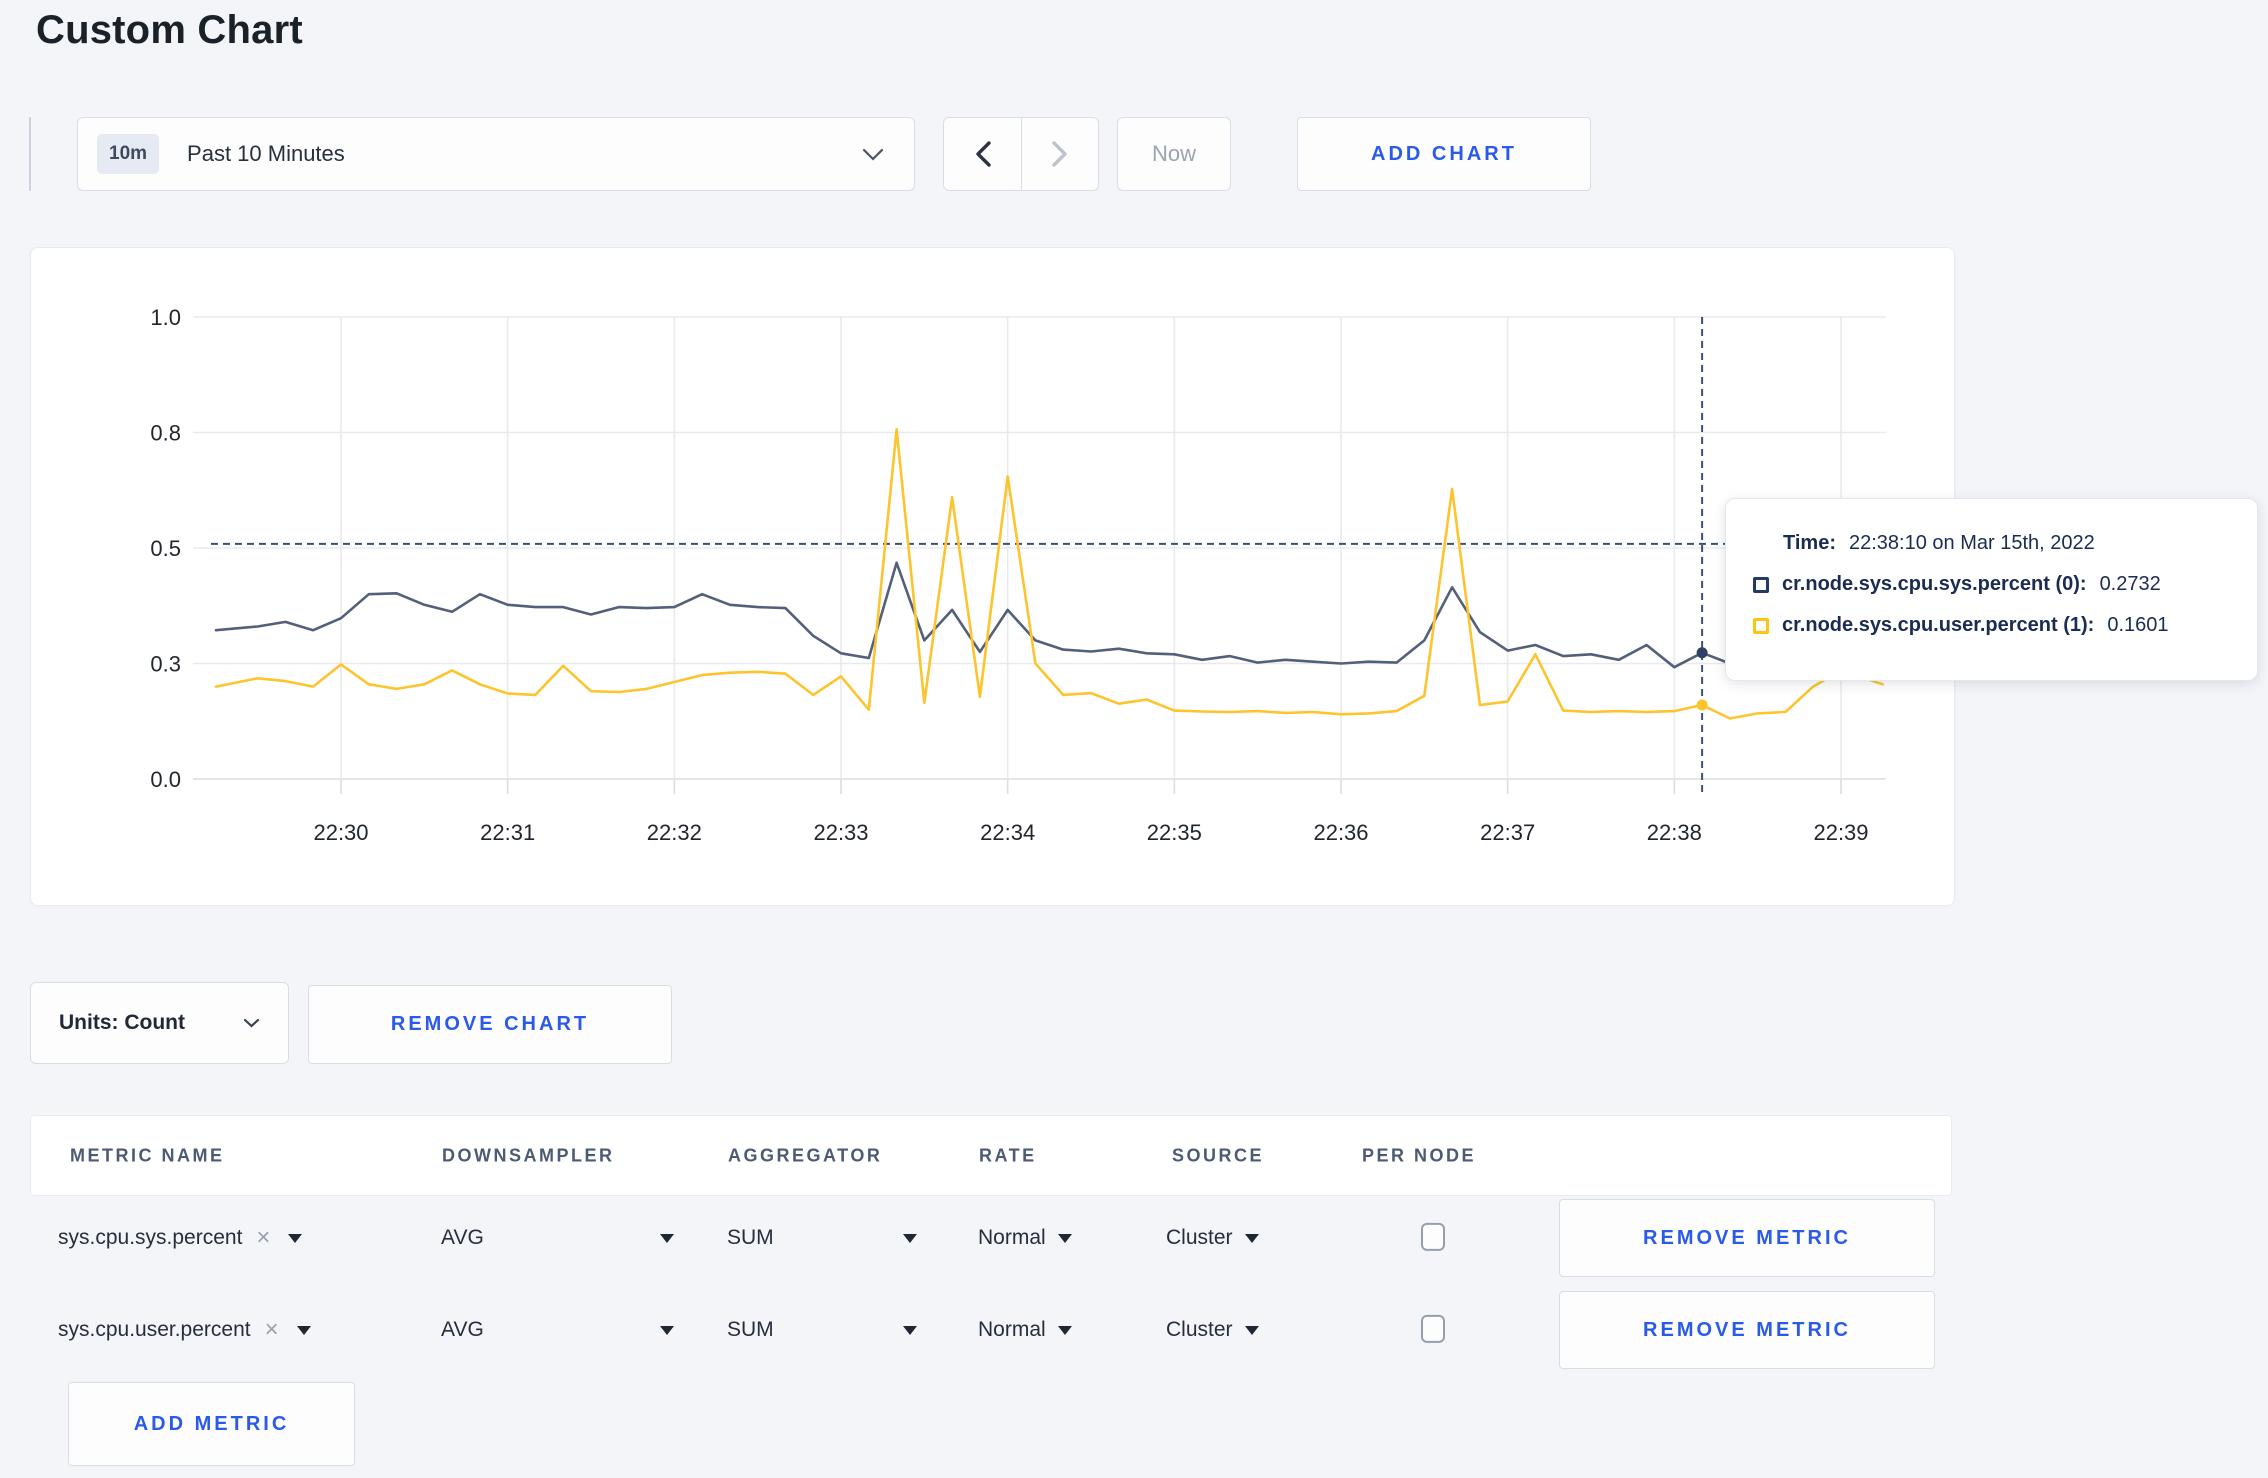 This screenshot has width=2268, height=1478. Describe the element at coordinates (674, 832) in the screenshot. I see `x-axis-tick-label: 22:32` at that location.